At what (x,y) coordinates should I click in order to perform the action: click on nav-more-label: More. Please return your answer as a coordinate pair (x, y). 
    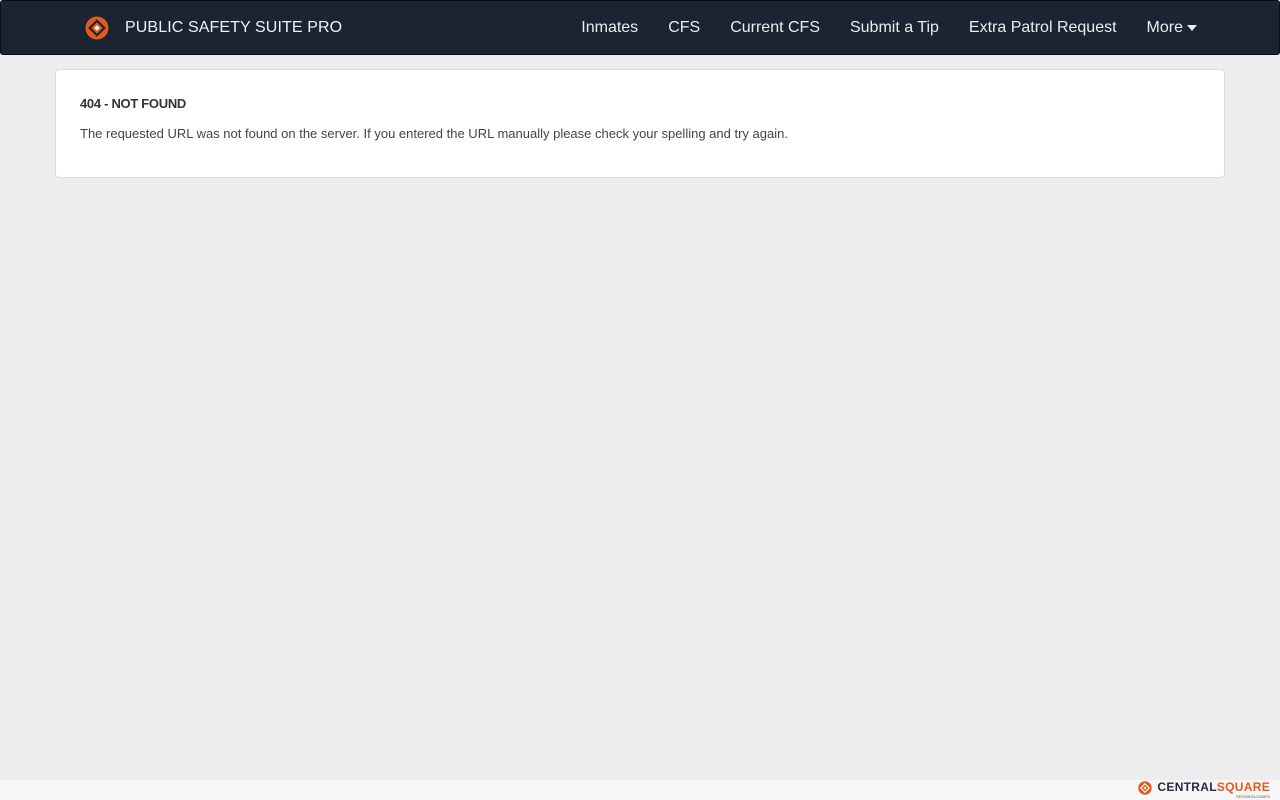
    Looking at the image, I should click on (1164, 27).